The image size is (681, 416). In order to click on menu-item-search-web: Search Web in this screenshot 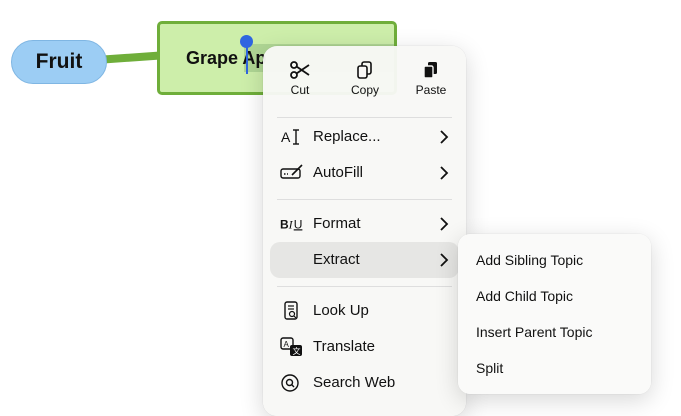, I will do `click(364, 383)`.